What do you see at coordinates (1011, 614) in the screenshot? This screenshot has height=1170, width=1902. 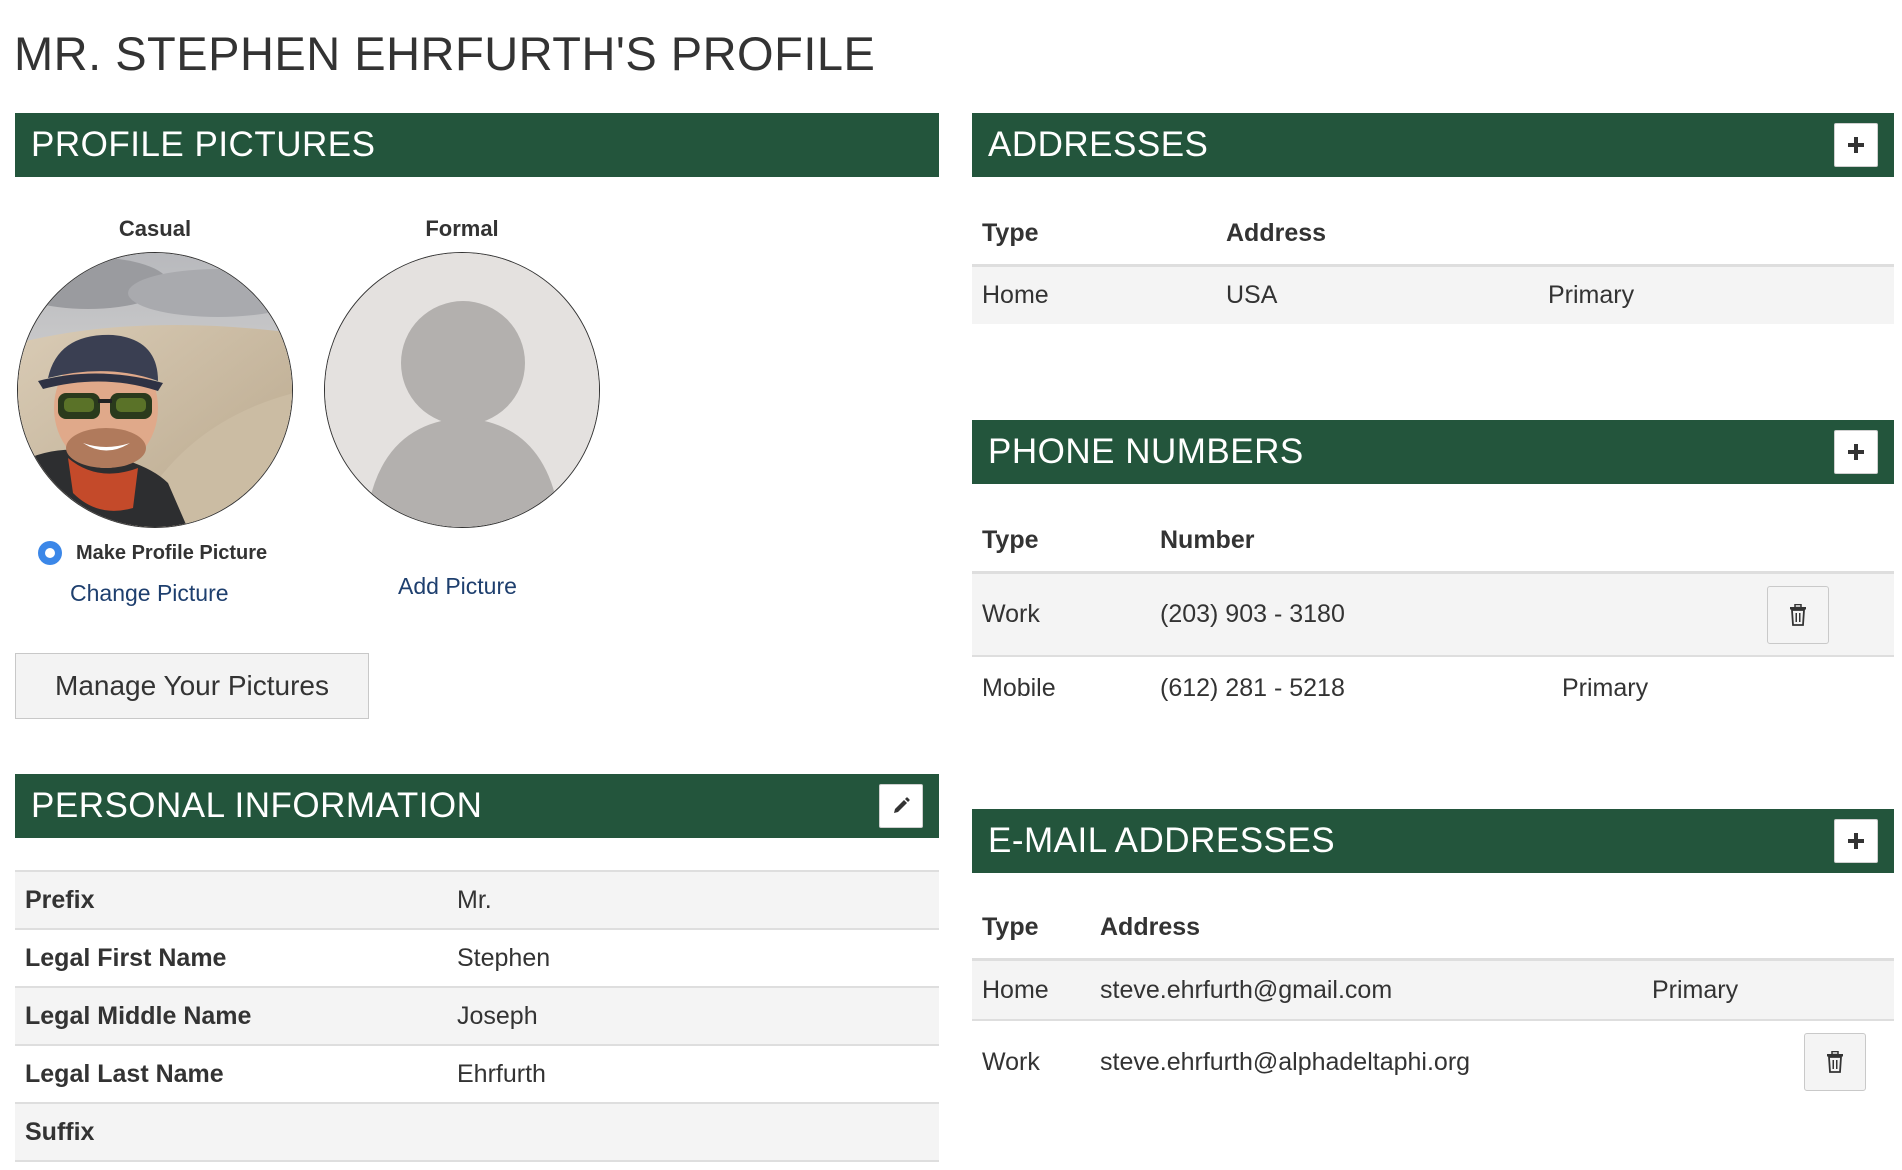 I see `phone-type: Work` at bounding box center [1011, 614].